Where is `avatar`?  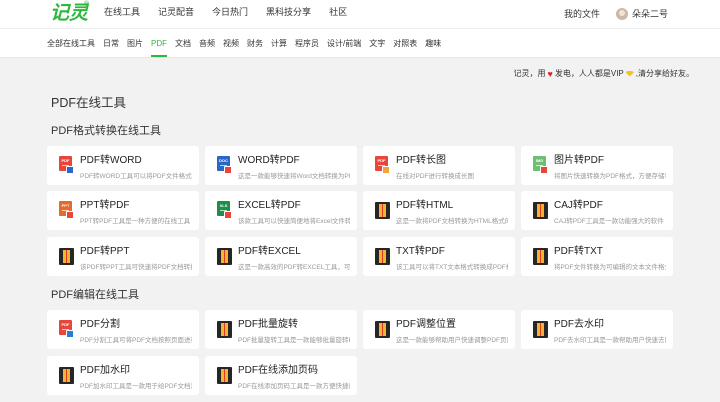 avatar is located at coordinates (621, 14).